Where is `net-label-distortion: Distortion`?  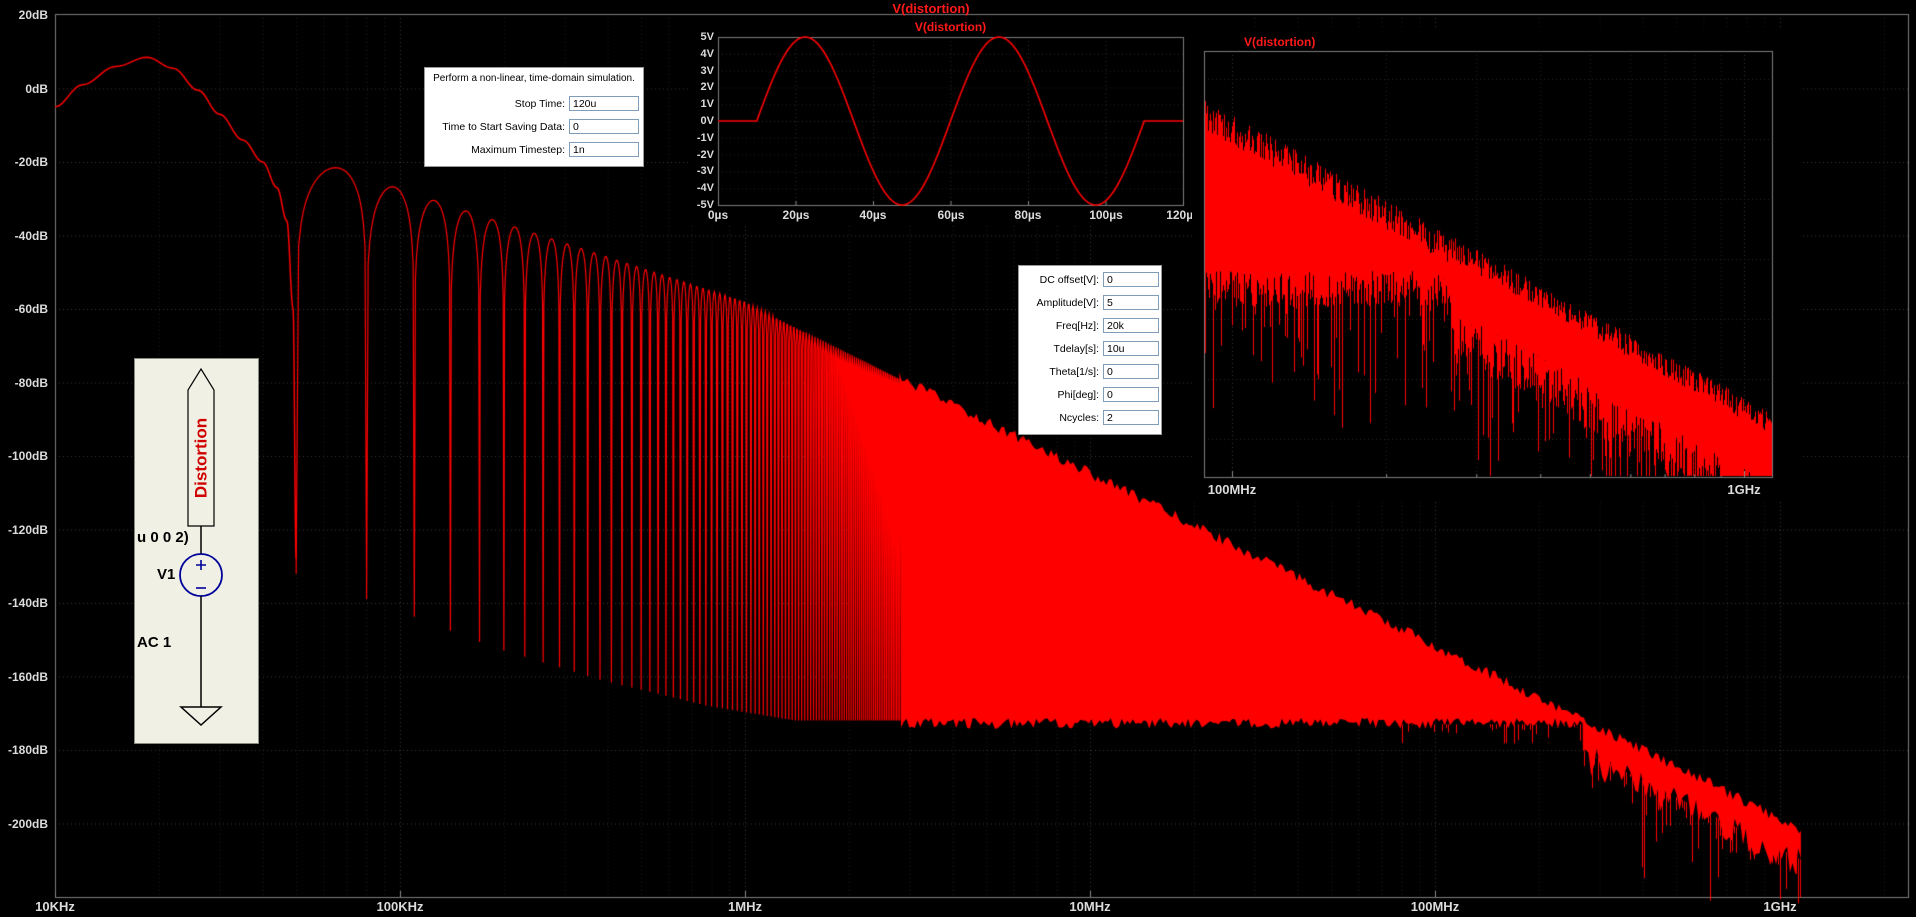
net-label-distortion: Distortion is located at coordinates (201, 458).